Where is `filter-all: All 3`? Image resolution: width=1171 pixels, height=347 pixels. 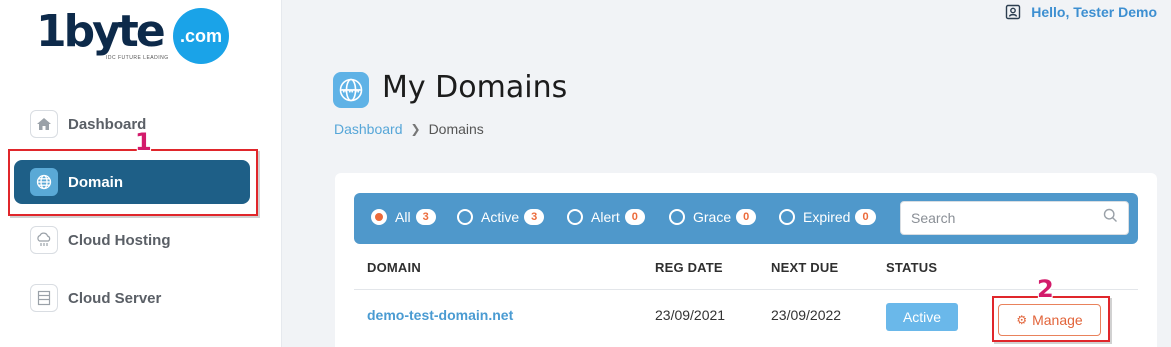 filter-all: All 3 is located at coordinates (403, 217).